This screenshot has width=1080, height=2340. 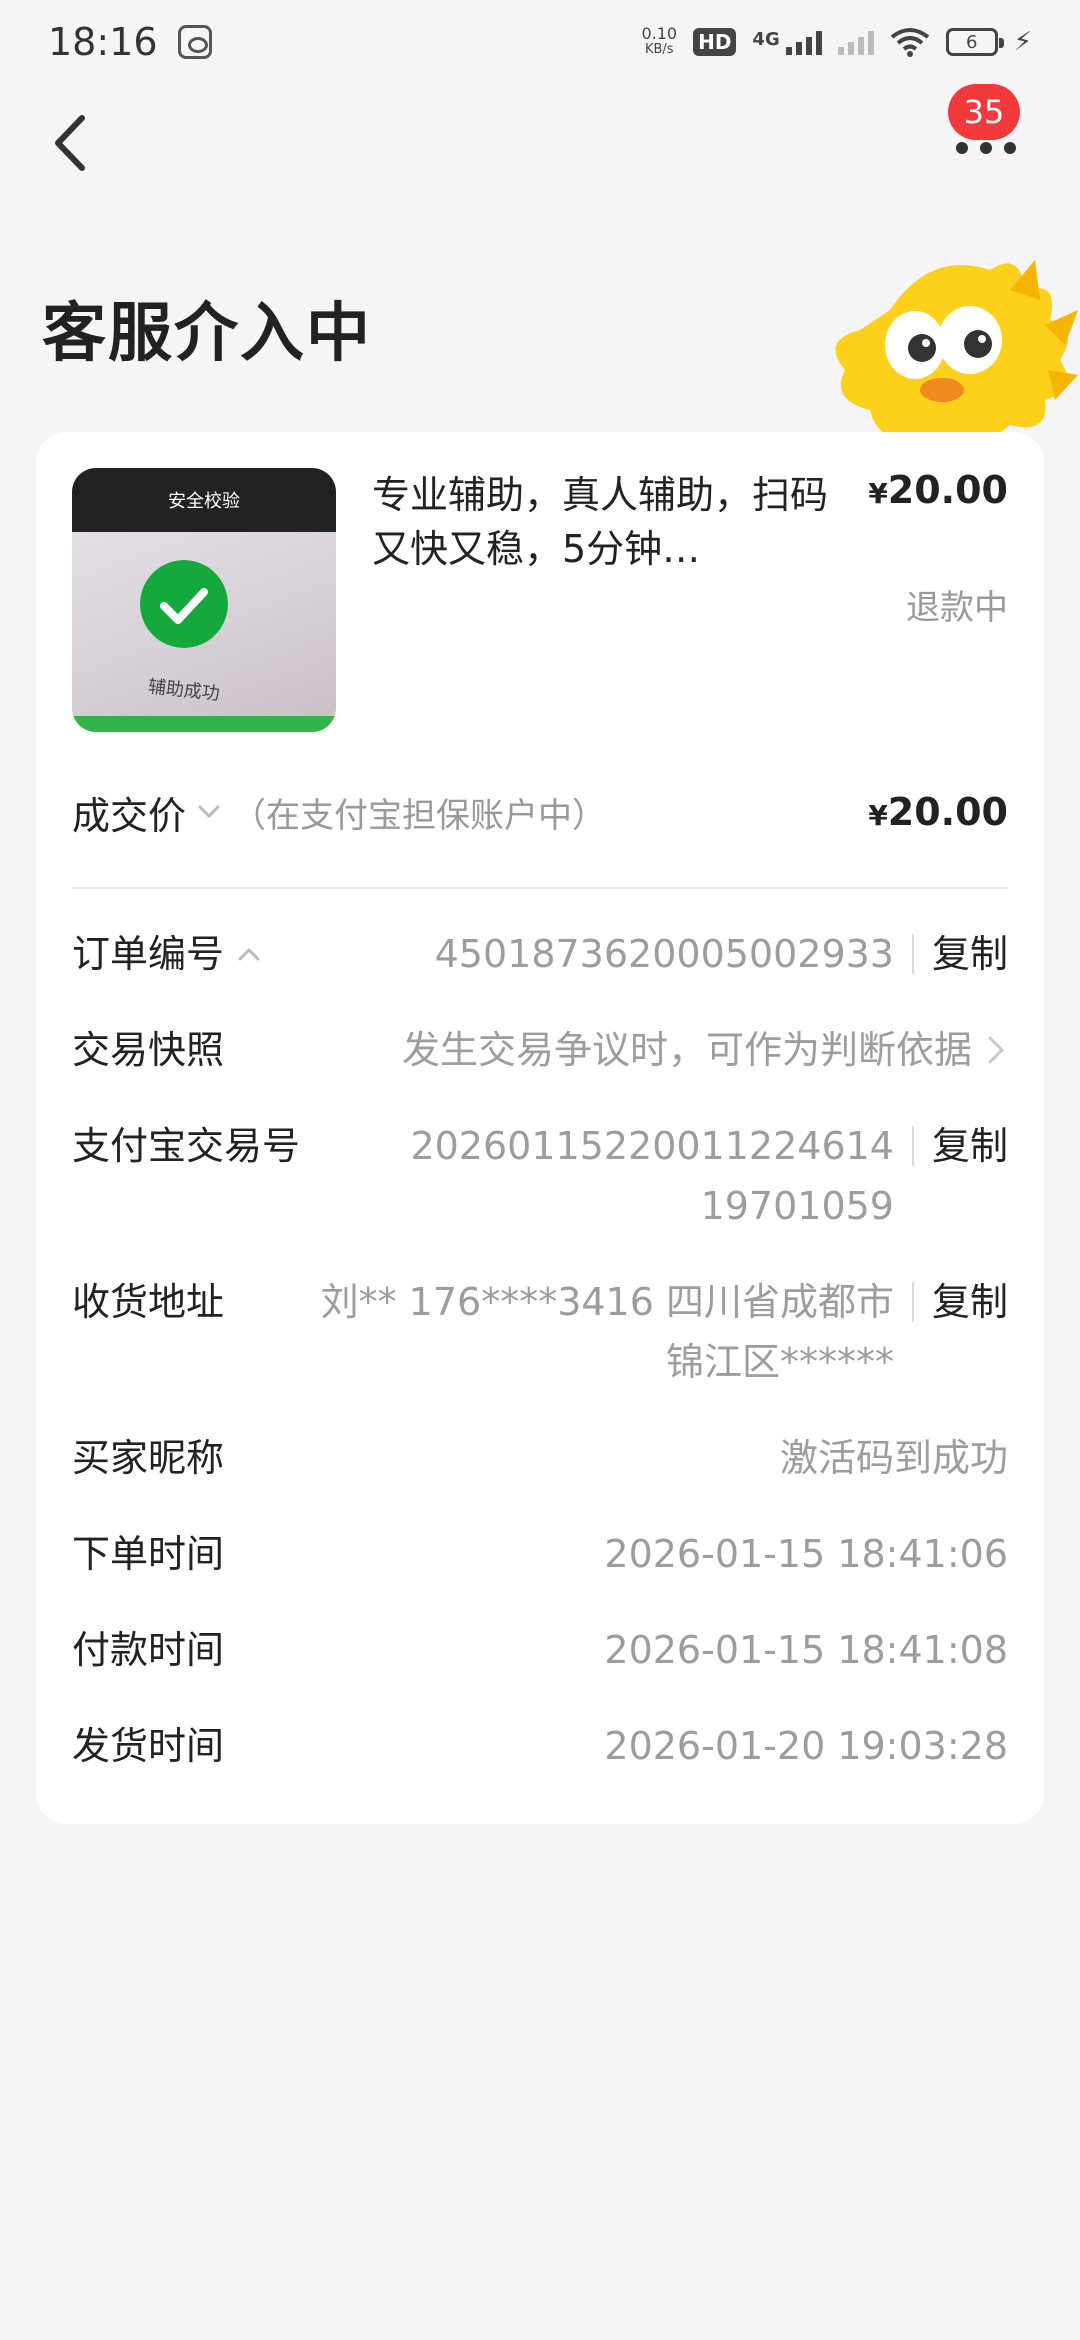 What do you see at coordinates (540, 888) in the screenshot?
I see `divider` at bounding box center [540, 888].